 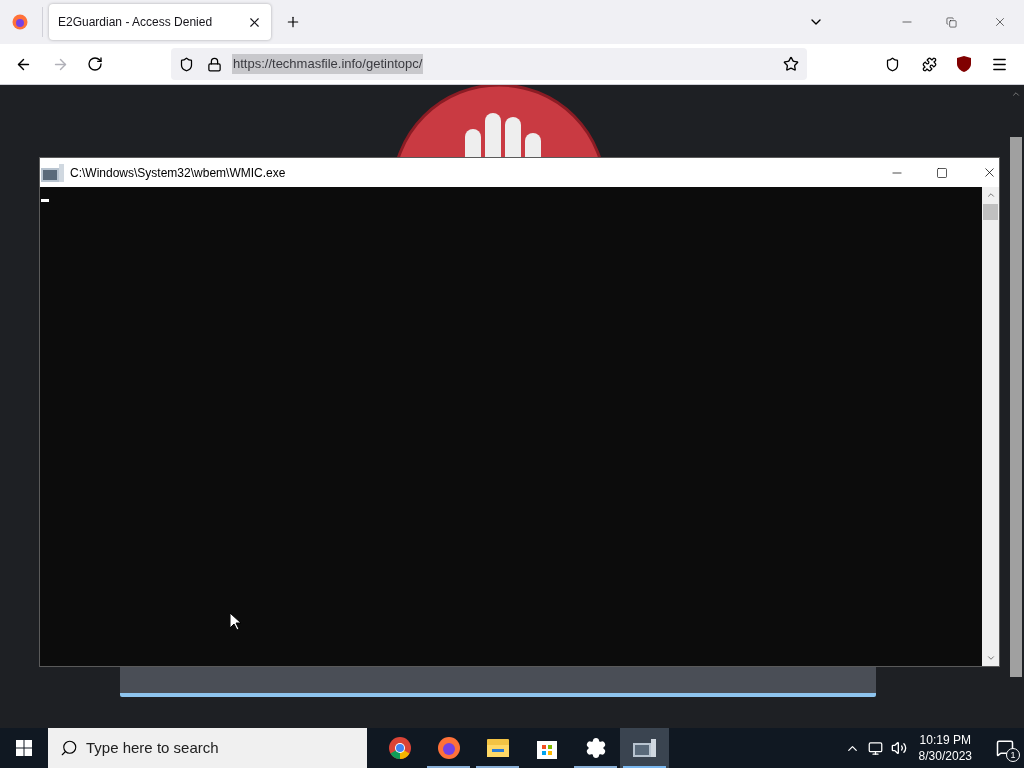 I want to click on bookmark-star-icon, so click(x=791, y=64).